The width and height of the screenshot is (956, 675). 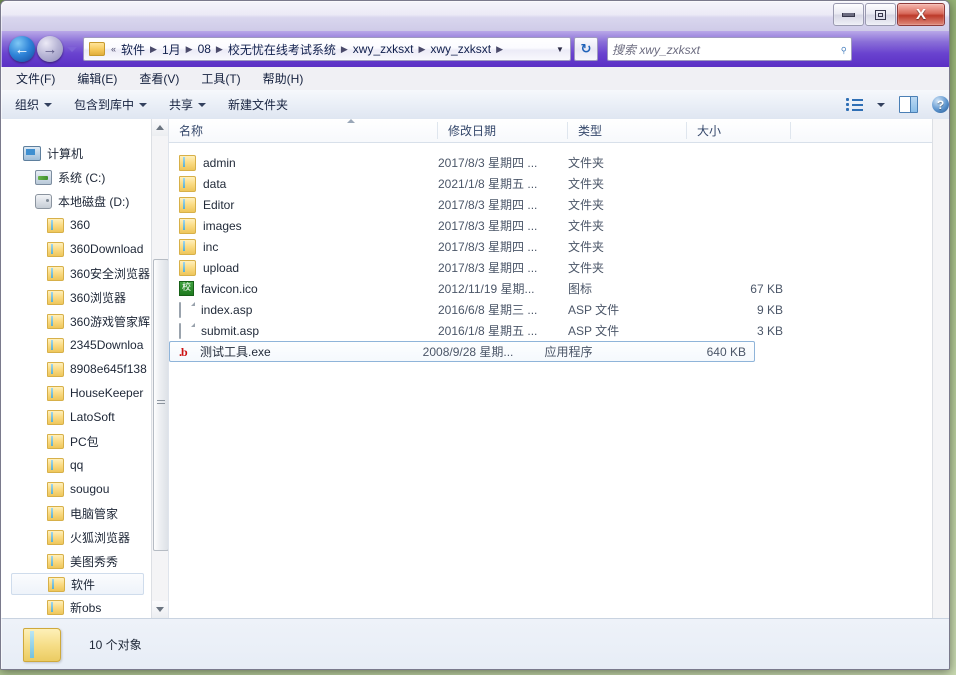 I want to click on breadcrumb-item-1: 1月, so click(x=171, y=49).